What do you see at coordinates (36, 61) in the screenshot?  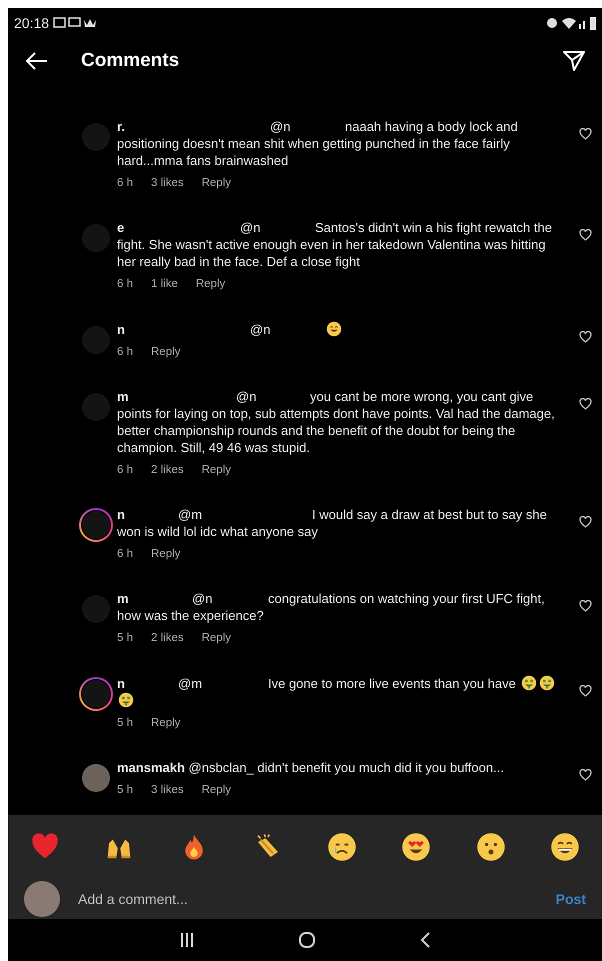 I see `back-arrow-icon` at bounding box center [36, 61].